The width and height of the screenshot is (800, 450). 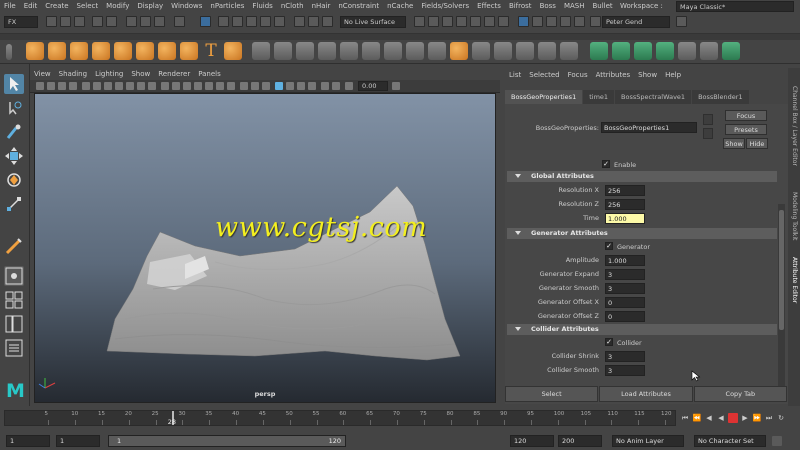 What do you see at coordinates (327, 51) in the screenshot?
I see `boolean-icon` at bounding box center [327, 51].